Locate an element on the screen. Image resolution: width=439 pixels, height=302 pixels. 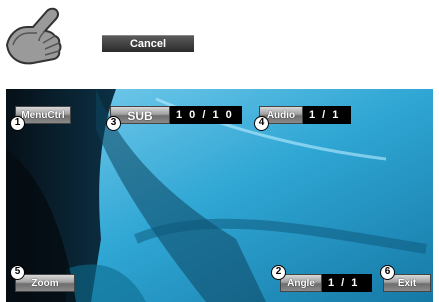
marker-6: 6 is located at coordinates (387, 272).